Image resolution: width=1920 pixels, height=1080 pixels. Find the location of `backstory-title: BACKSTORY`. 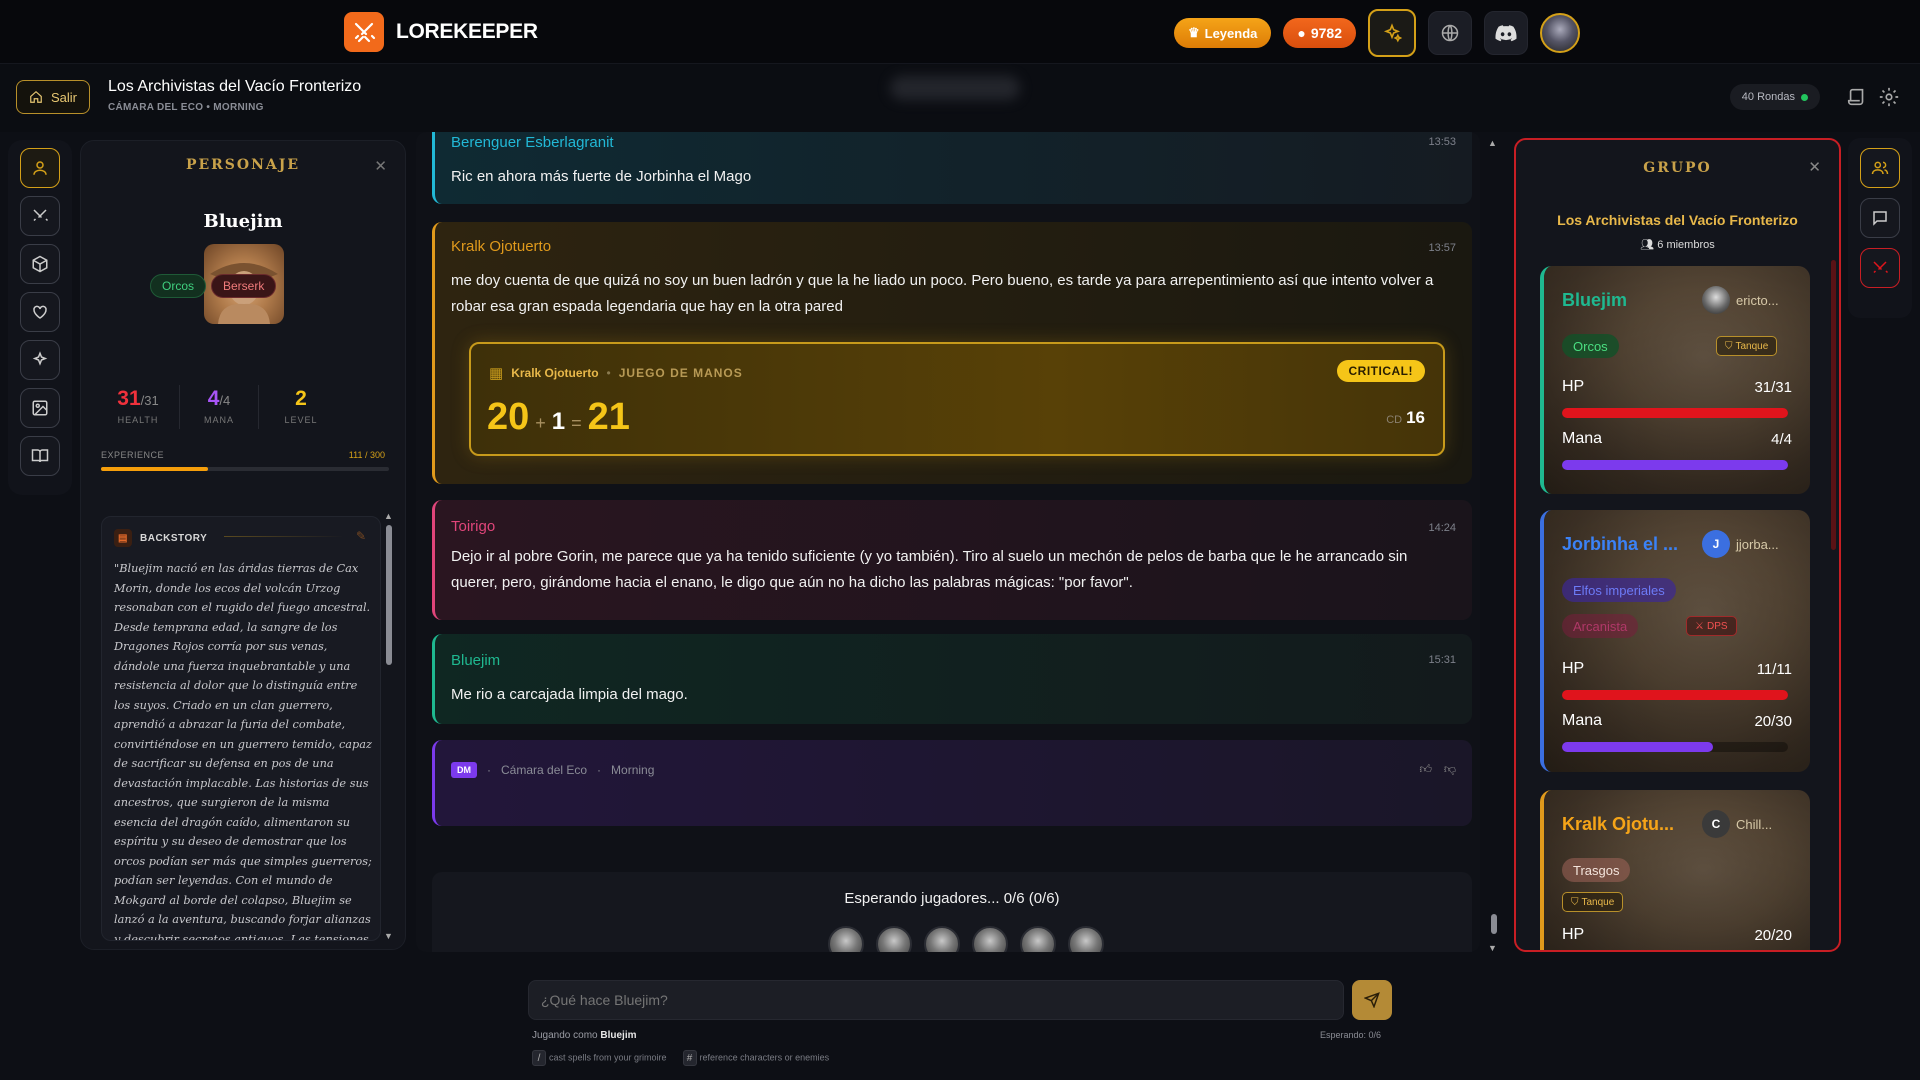

backstory-title: BACKSTORY is located at coordinates (174, 538).